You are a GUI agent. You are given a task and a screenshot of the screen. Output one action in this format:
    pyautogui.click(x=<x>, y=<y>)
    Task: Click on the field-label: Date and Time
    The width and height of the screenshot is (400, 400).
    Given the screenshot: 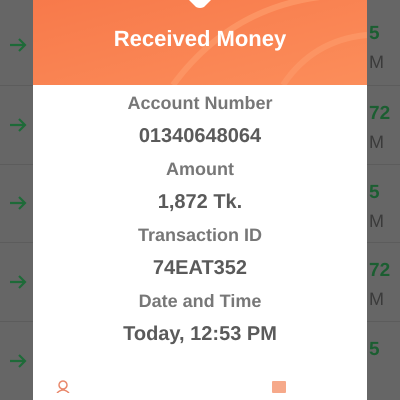 What is the action you would take?
    pyautogui.click(x=200, y=301)
    